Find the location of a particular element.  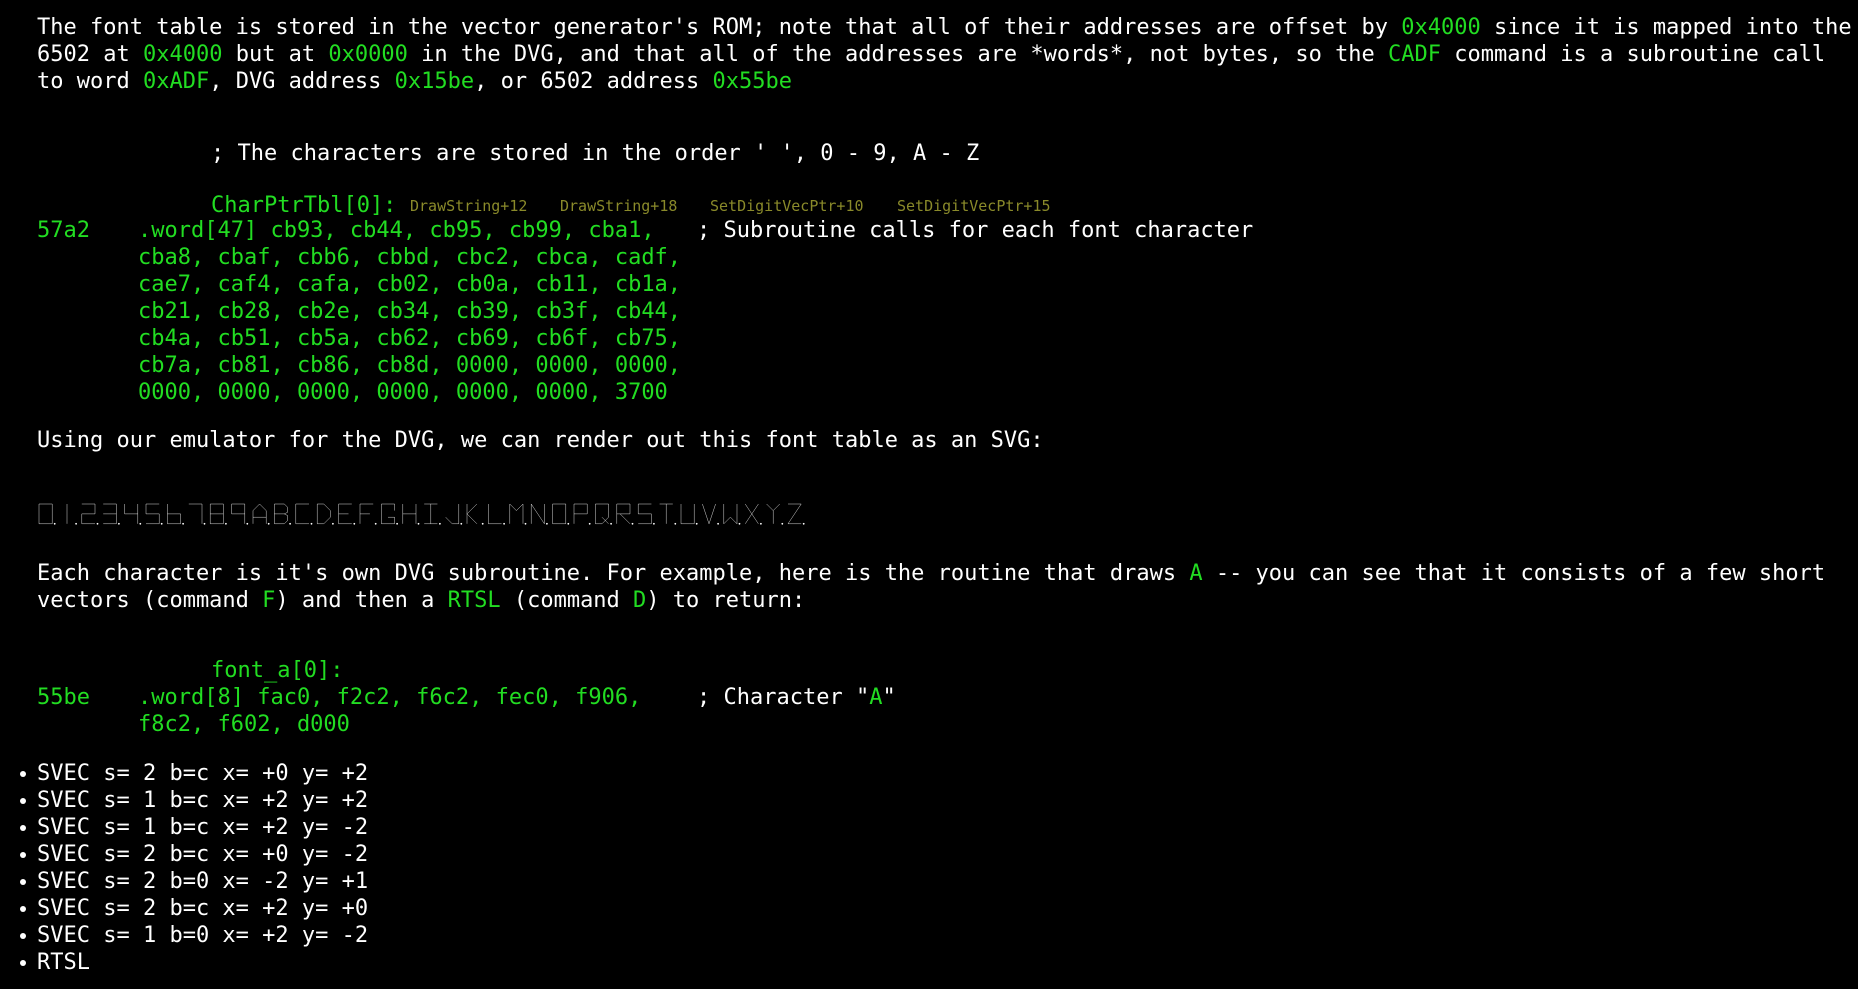

body-text: (command is located at coordinates (567, 600).